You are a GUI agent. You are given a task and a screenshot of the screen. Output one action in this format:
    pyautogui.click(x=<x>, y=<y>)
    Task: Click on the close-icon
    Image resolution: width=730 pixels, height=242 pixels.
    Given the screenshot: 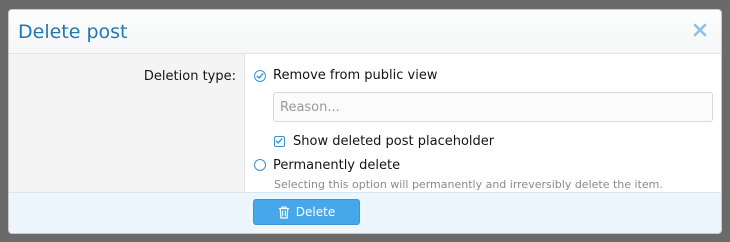 What is the action you would take?
    pyautogui.click(x=700, y=30)
    